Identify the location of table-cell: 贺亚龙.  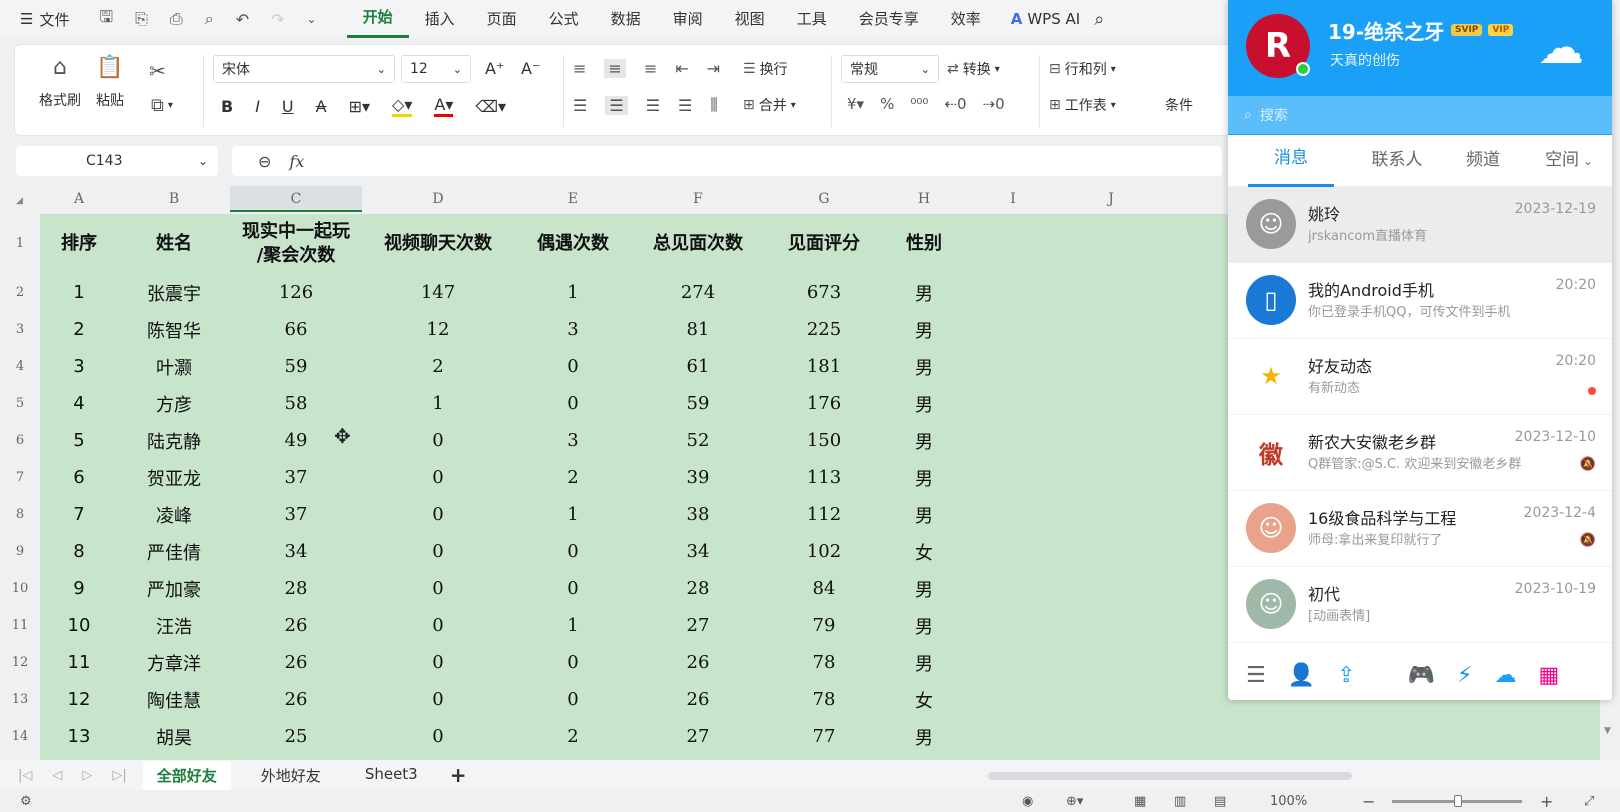
(174, 477).